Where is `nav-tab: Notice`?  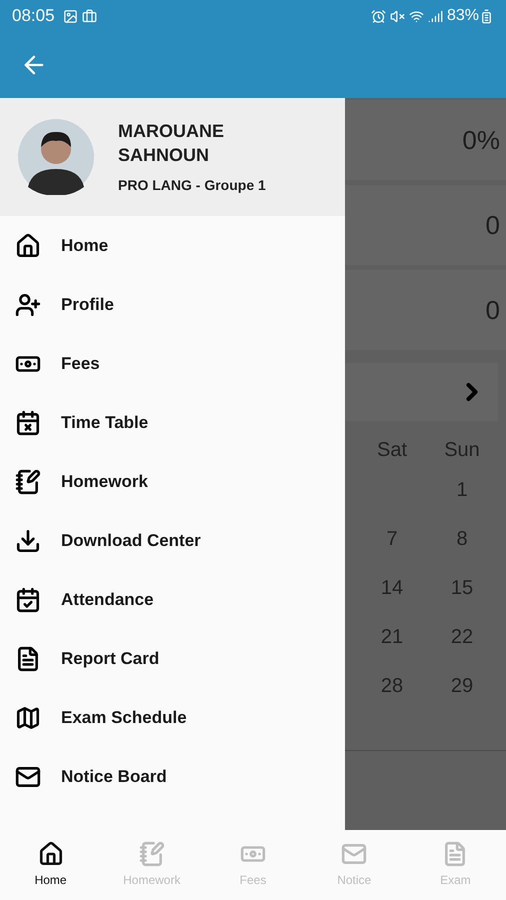
nav-tab: Notice is located at coordinates (354, 865).